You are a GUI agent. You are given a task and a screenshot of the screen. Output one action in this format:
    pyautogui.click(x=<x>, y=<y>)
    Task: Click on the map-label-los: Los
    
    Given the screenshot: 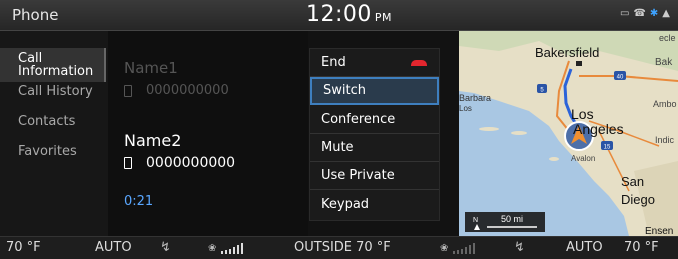 What is the action you would take?
    pyautogui.click(x=582, y=114)
    